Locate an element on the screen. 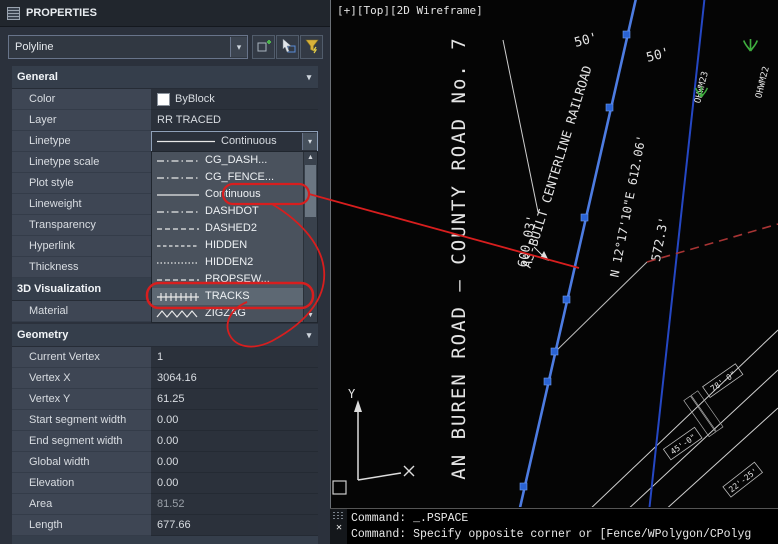 Image resolution: width=778 pixels, height=544 pixels. dimension-box: 45'-0" is located at coordinates (682, 443).